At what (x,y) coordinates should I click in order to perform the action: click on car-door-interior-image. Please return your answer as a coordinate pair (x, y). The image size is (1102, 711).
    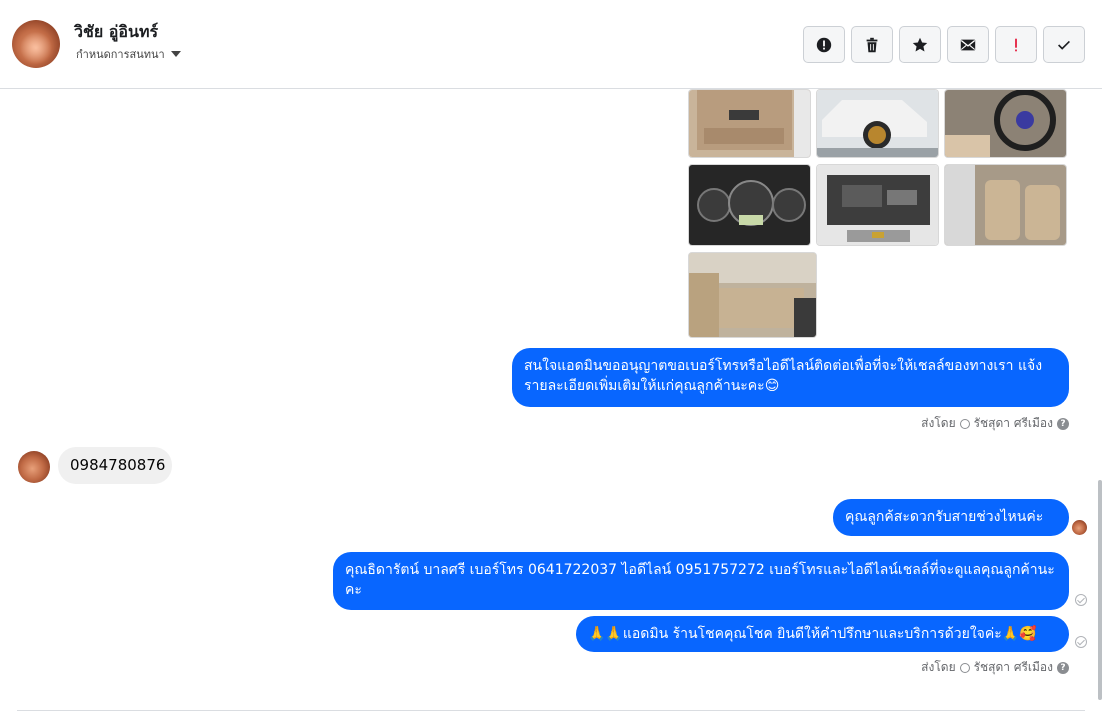
    Looking at the image, I should click on (749, 123).